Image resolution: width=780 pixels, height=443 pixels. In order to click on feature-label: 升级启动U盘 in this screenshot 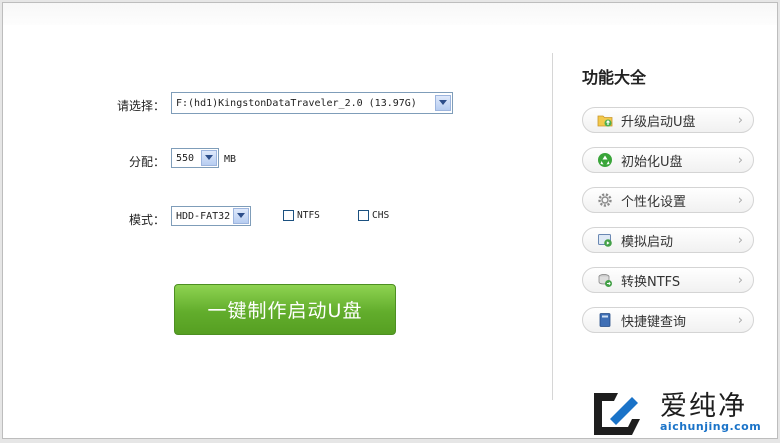, I will do `click(658, 122)`.